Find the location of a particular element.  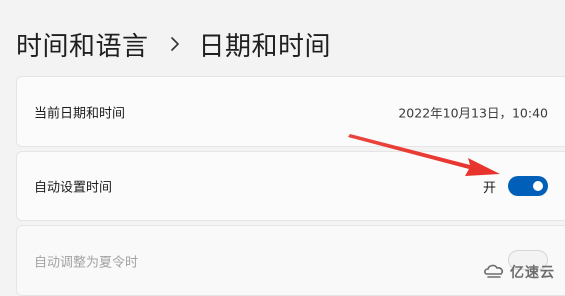

auto-time-state-text: 开 is located at coordinates (489, 188).